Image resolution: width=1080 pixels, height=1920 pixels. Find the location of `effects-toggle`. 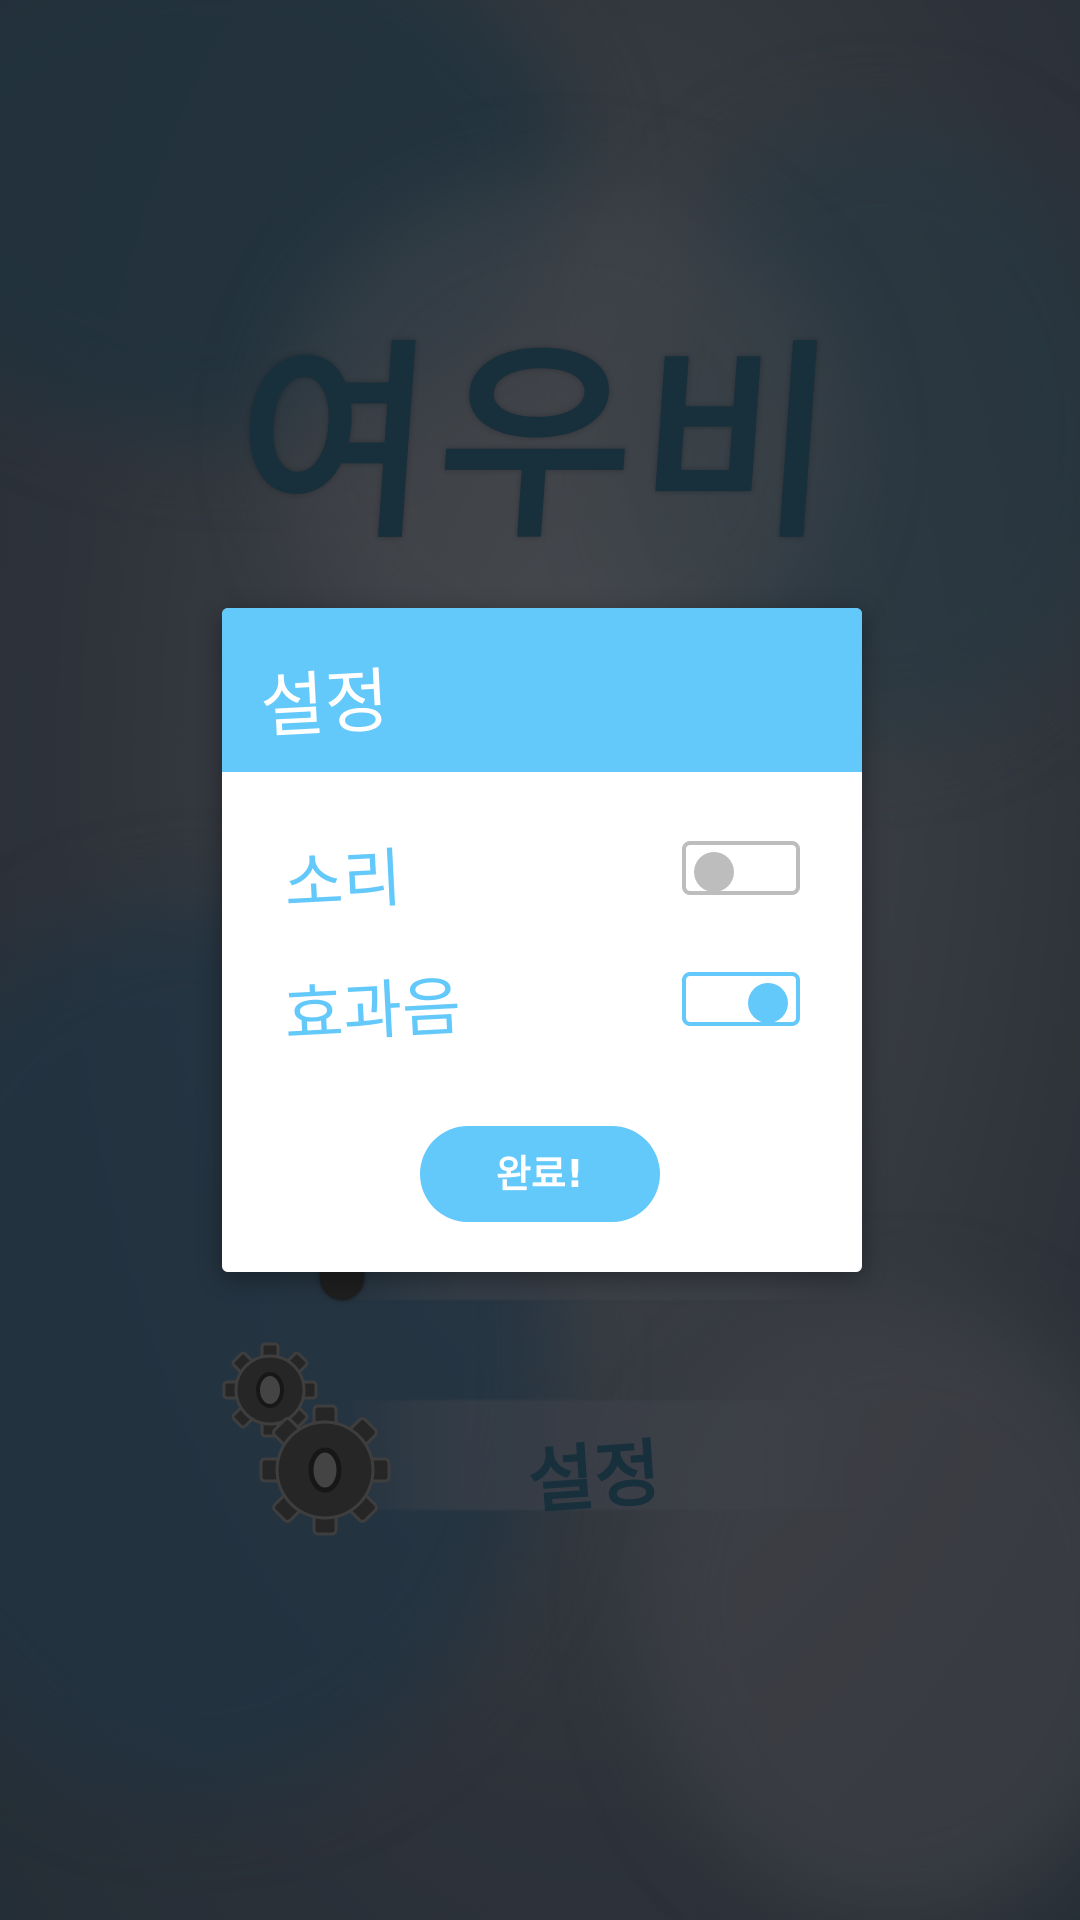

effects-toggle is located at coordinates (741, 999).